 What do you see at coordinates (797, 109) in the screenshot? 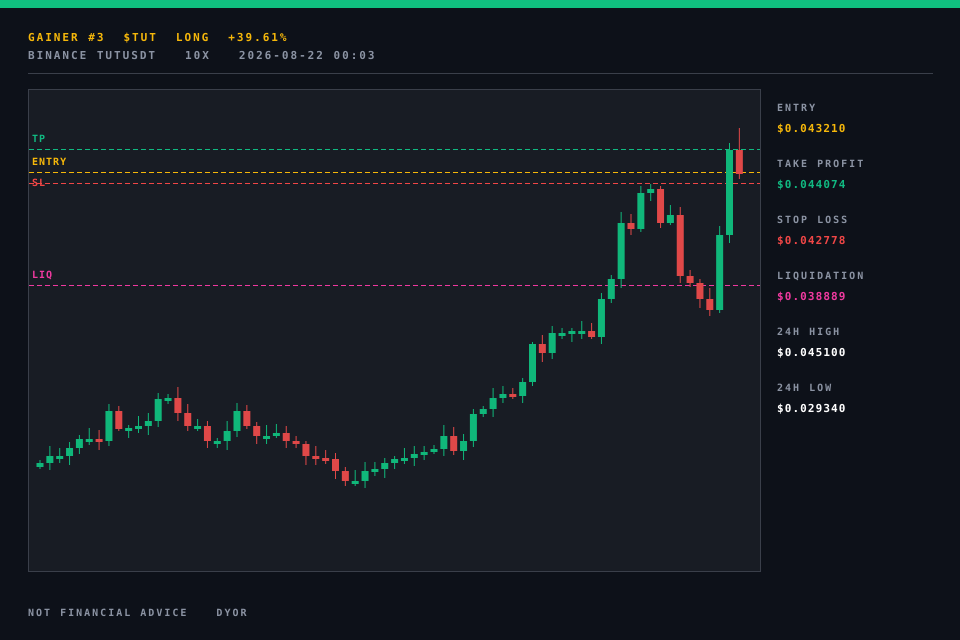
I see `stat-label: ENTRY` at bounding box center [797, 109].